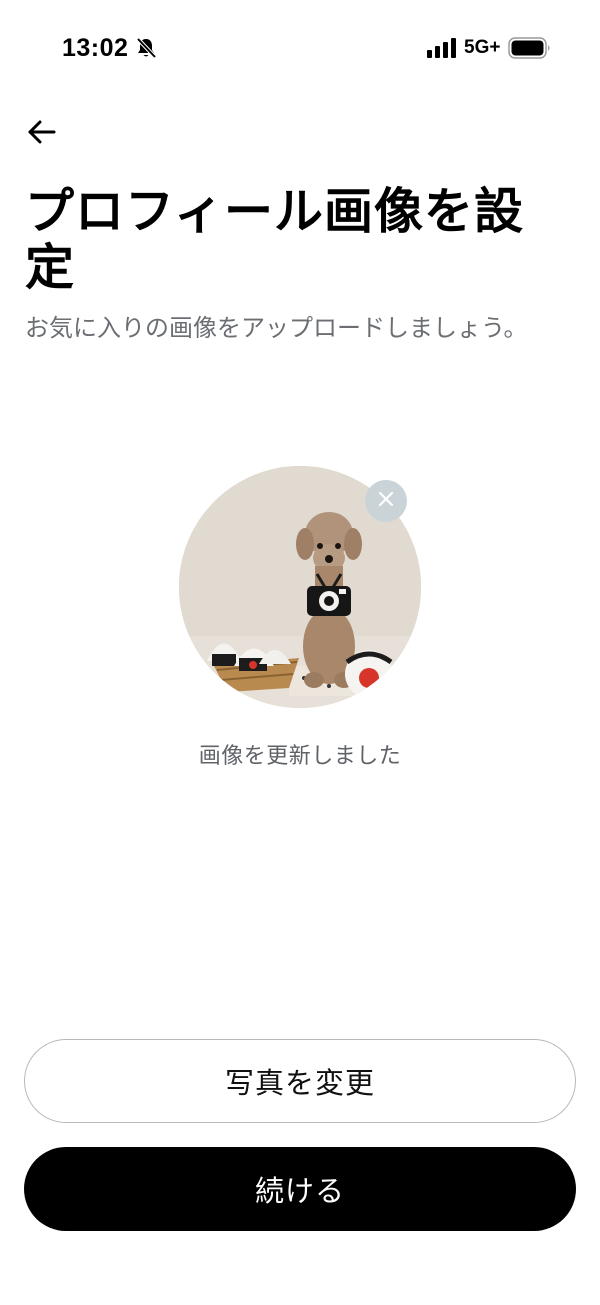 The width and height of the screenshot is (600, 1305). What do you see at coordinates (482, 47) in the screenshot?
I see `network-label: 5G+` at bounding box center [482, 47].